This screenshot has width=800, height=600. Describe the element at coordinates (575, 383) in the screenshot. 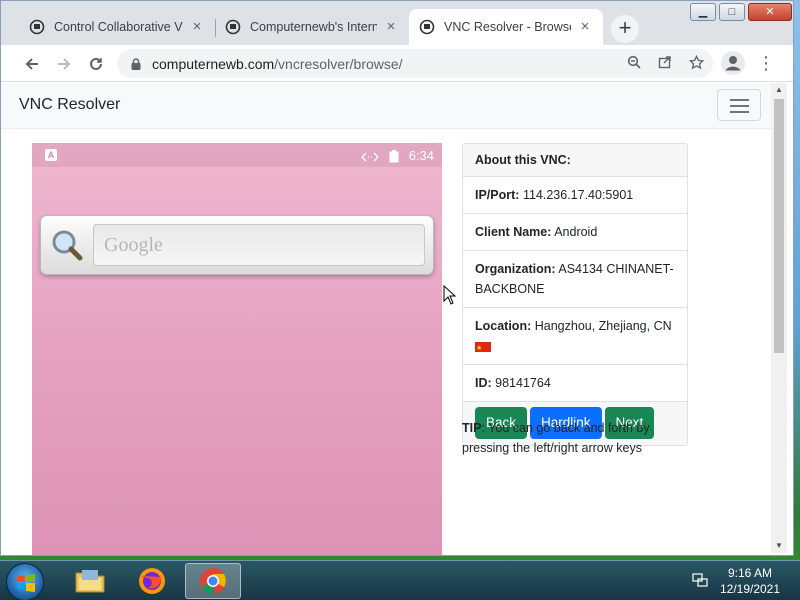

I see `id-row: ID: 98141764` at that location.